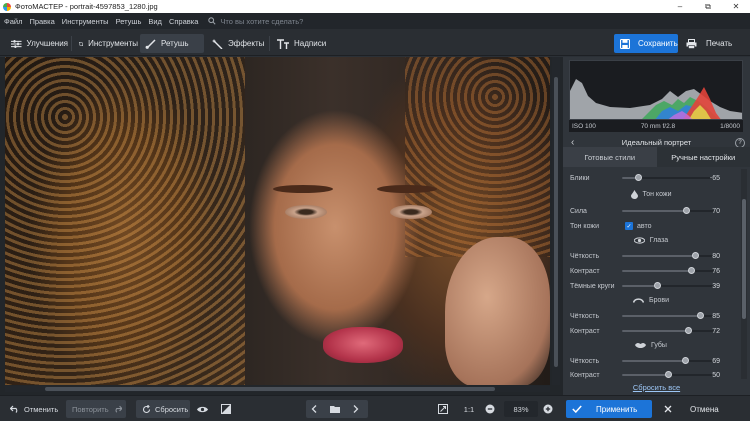 This screenshot has width=750, height=421. What do you see at coordinates (740, 142) in the screenshot?
I see `help-icon: ?` at bounding box center [740, 142].